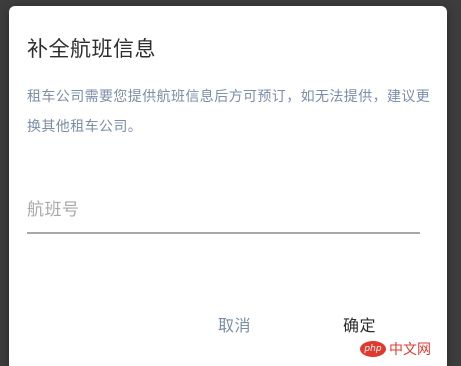  What do you see at coordinates (234, 324) in the screenshot?
I see `cancel-button: 取消` at bounding box center [234, 324].